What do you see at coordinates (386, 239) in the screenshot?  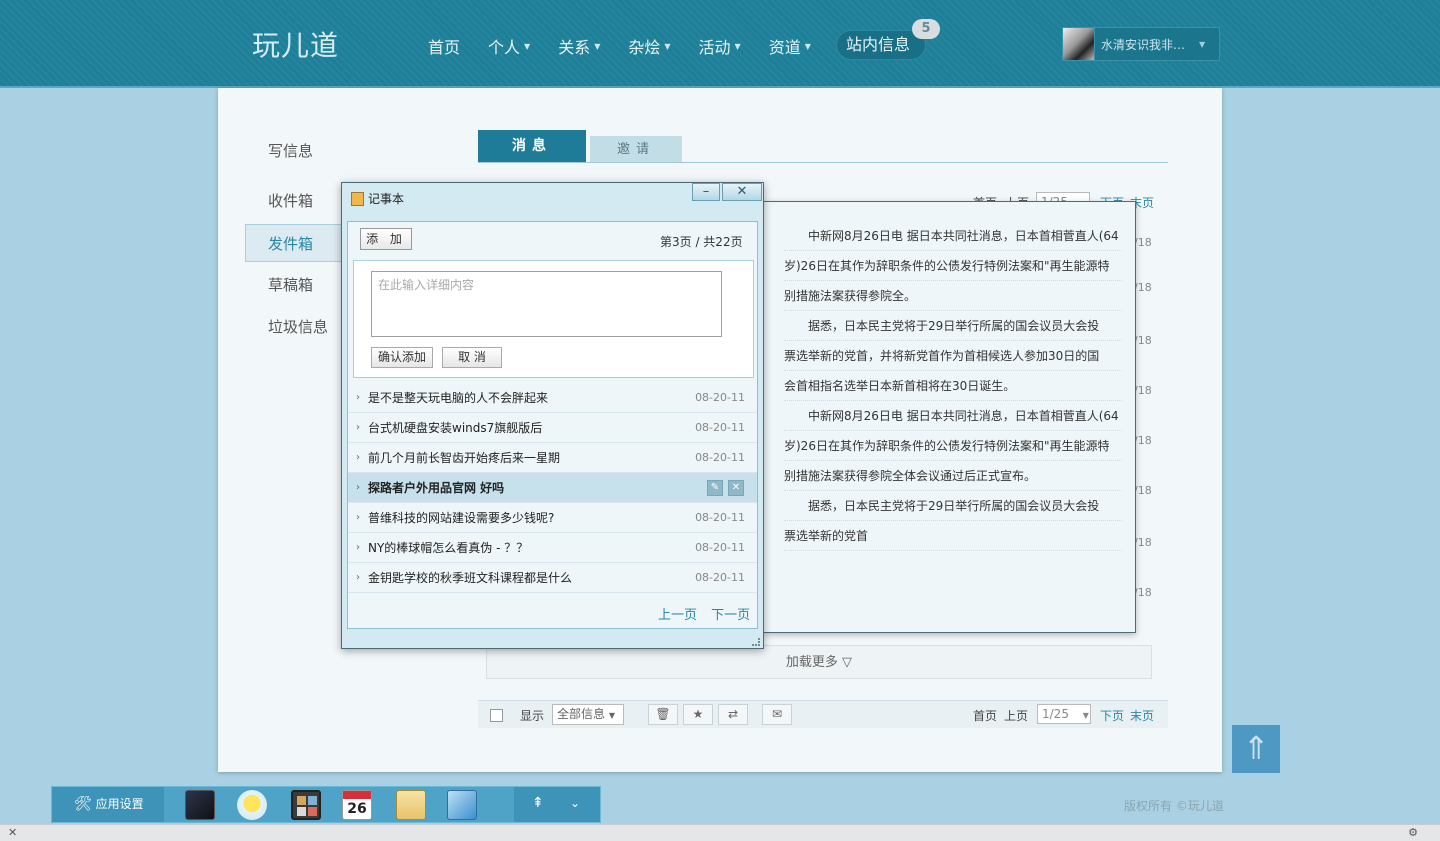 I see `add-note-button: 添 加` at bounding box center [386, 239].